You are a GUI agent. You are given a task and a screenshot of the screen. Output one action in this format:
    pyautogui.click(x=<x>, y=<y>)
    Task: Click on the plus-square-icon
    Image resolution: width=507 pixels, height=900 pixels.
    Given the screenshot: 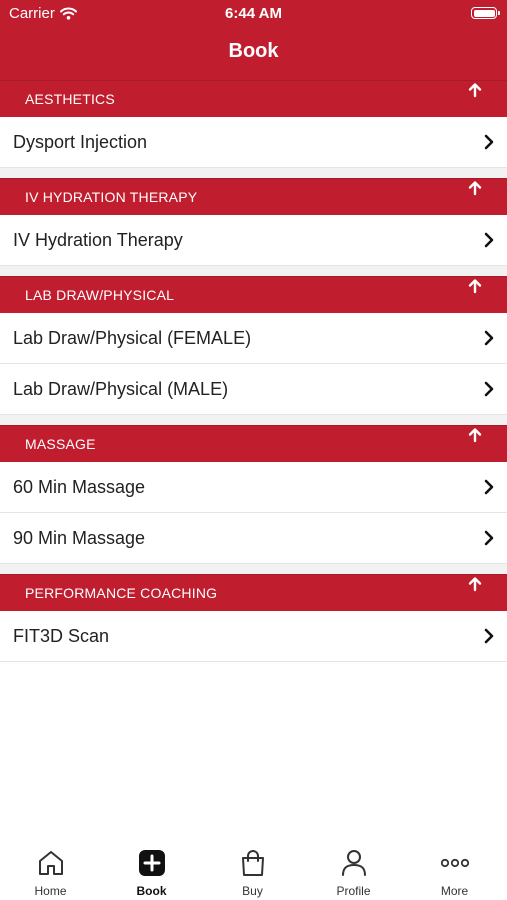 What is the action you would take?
    pyautogui.click(x=152, y=863)
    